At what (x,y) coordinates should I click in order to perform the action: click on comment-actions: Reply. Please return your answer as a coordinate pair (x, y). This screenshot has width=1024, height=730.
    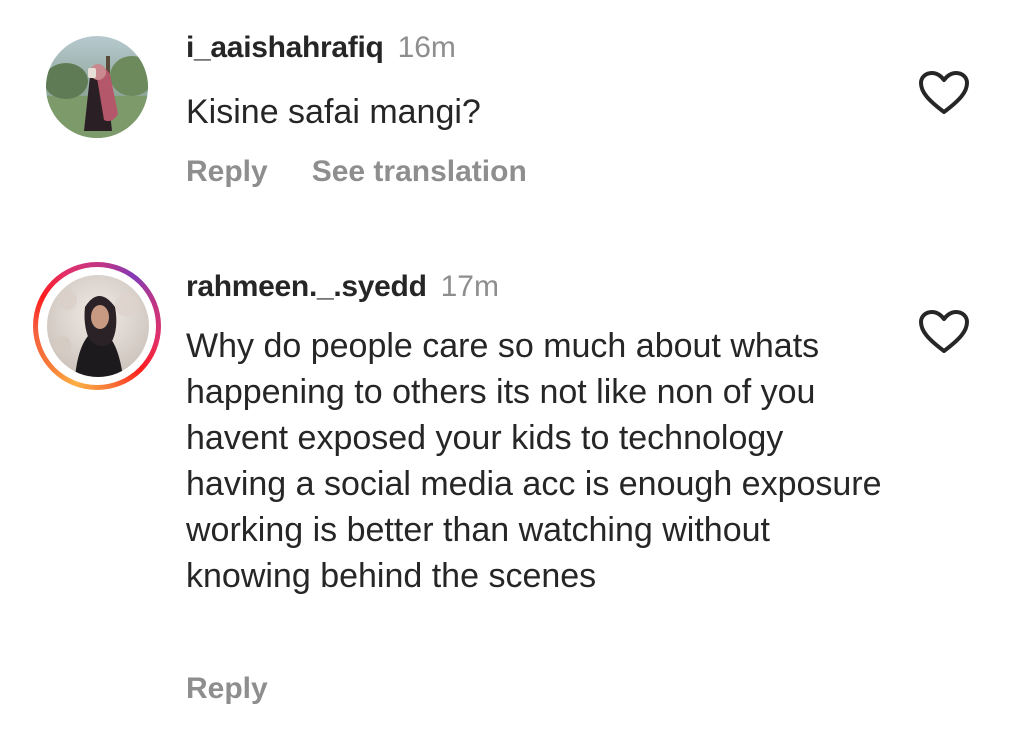
    Looking at the image, I should click on (227, 689).